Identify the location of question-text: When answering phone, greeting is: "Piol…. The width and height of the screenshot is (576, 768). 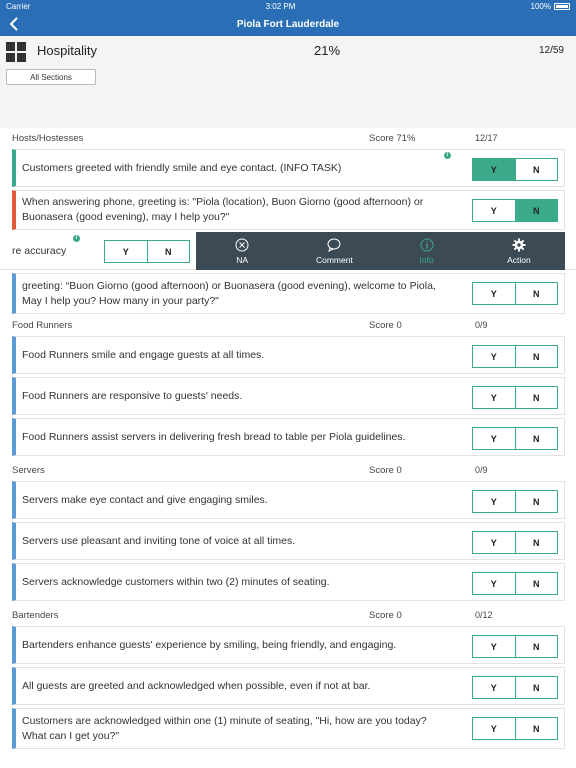
(223, 209).